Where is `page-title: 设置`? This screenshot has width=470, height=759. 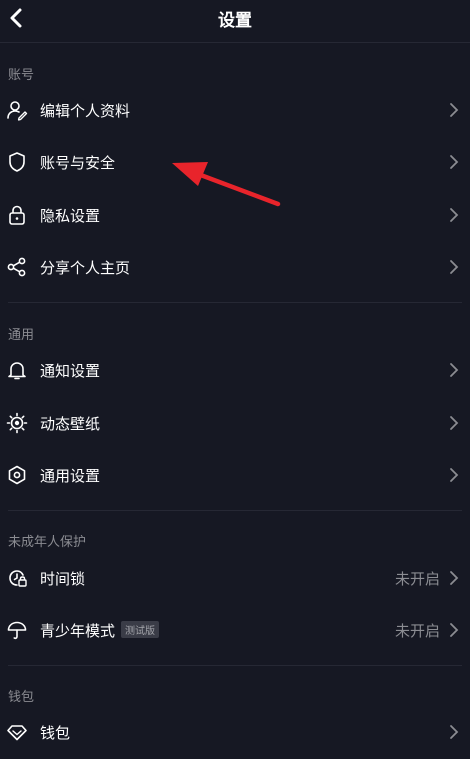 page-title: 设置 is located at coordinates (235, 21).